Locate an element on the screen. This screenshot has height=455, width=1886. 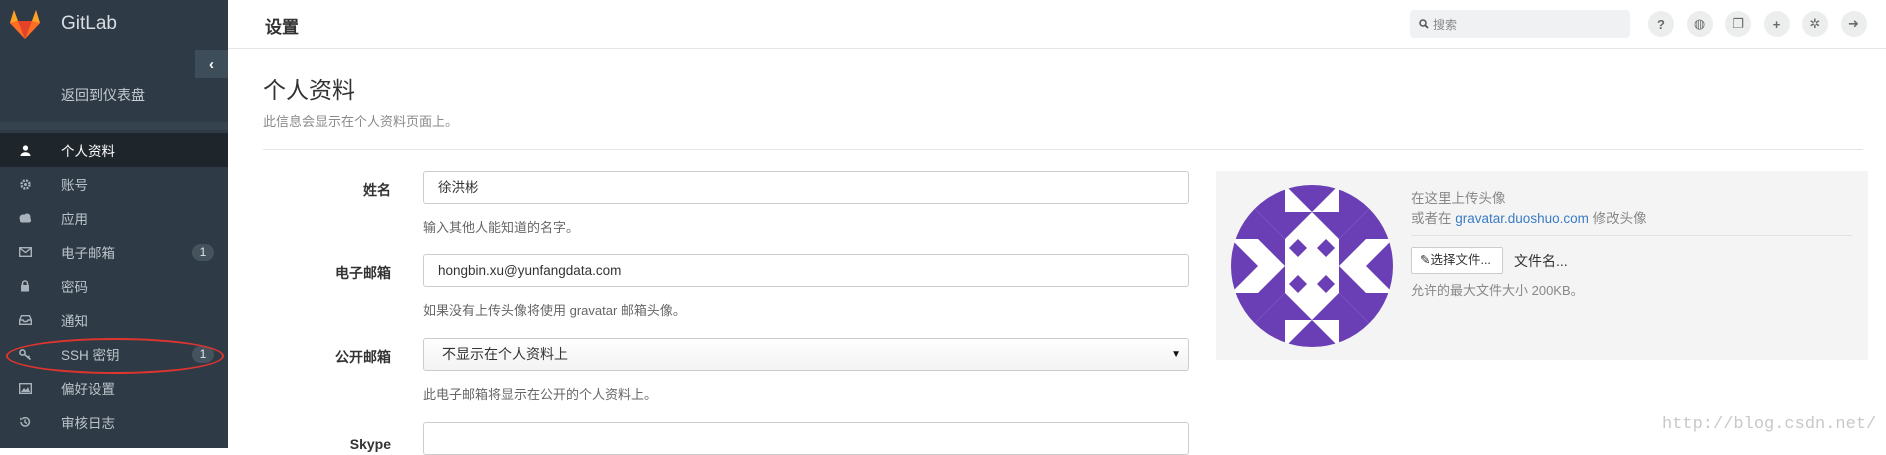
inbox-icon is located at coordinates (25, 320).